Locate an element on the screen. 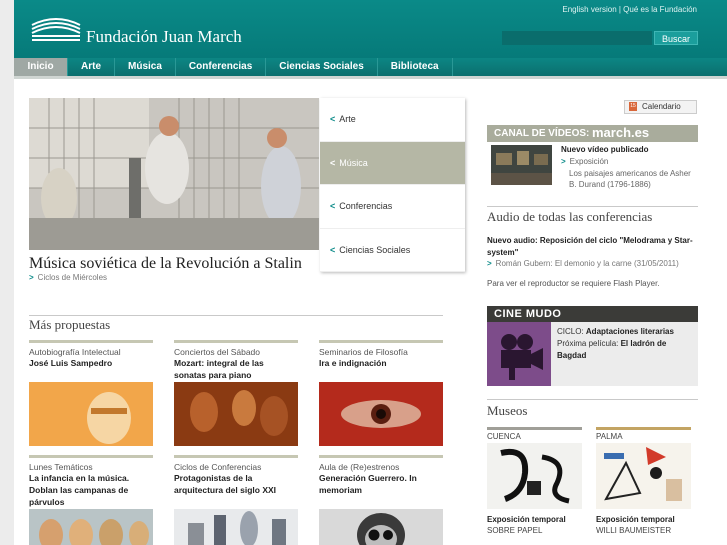 The width and height of the screenshot is (727, 545). nav-conferencias: Conferencias is located at coordinates (221, 67).